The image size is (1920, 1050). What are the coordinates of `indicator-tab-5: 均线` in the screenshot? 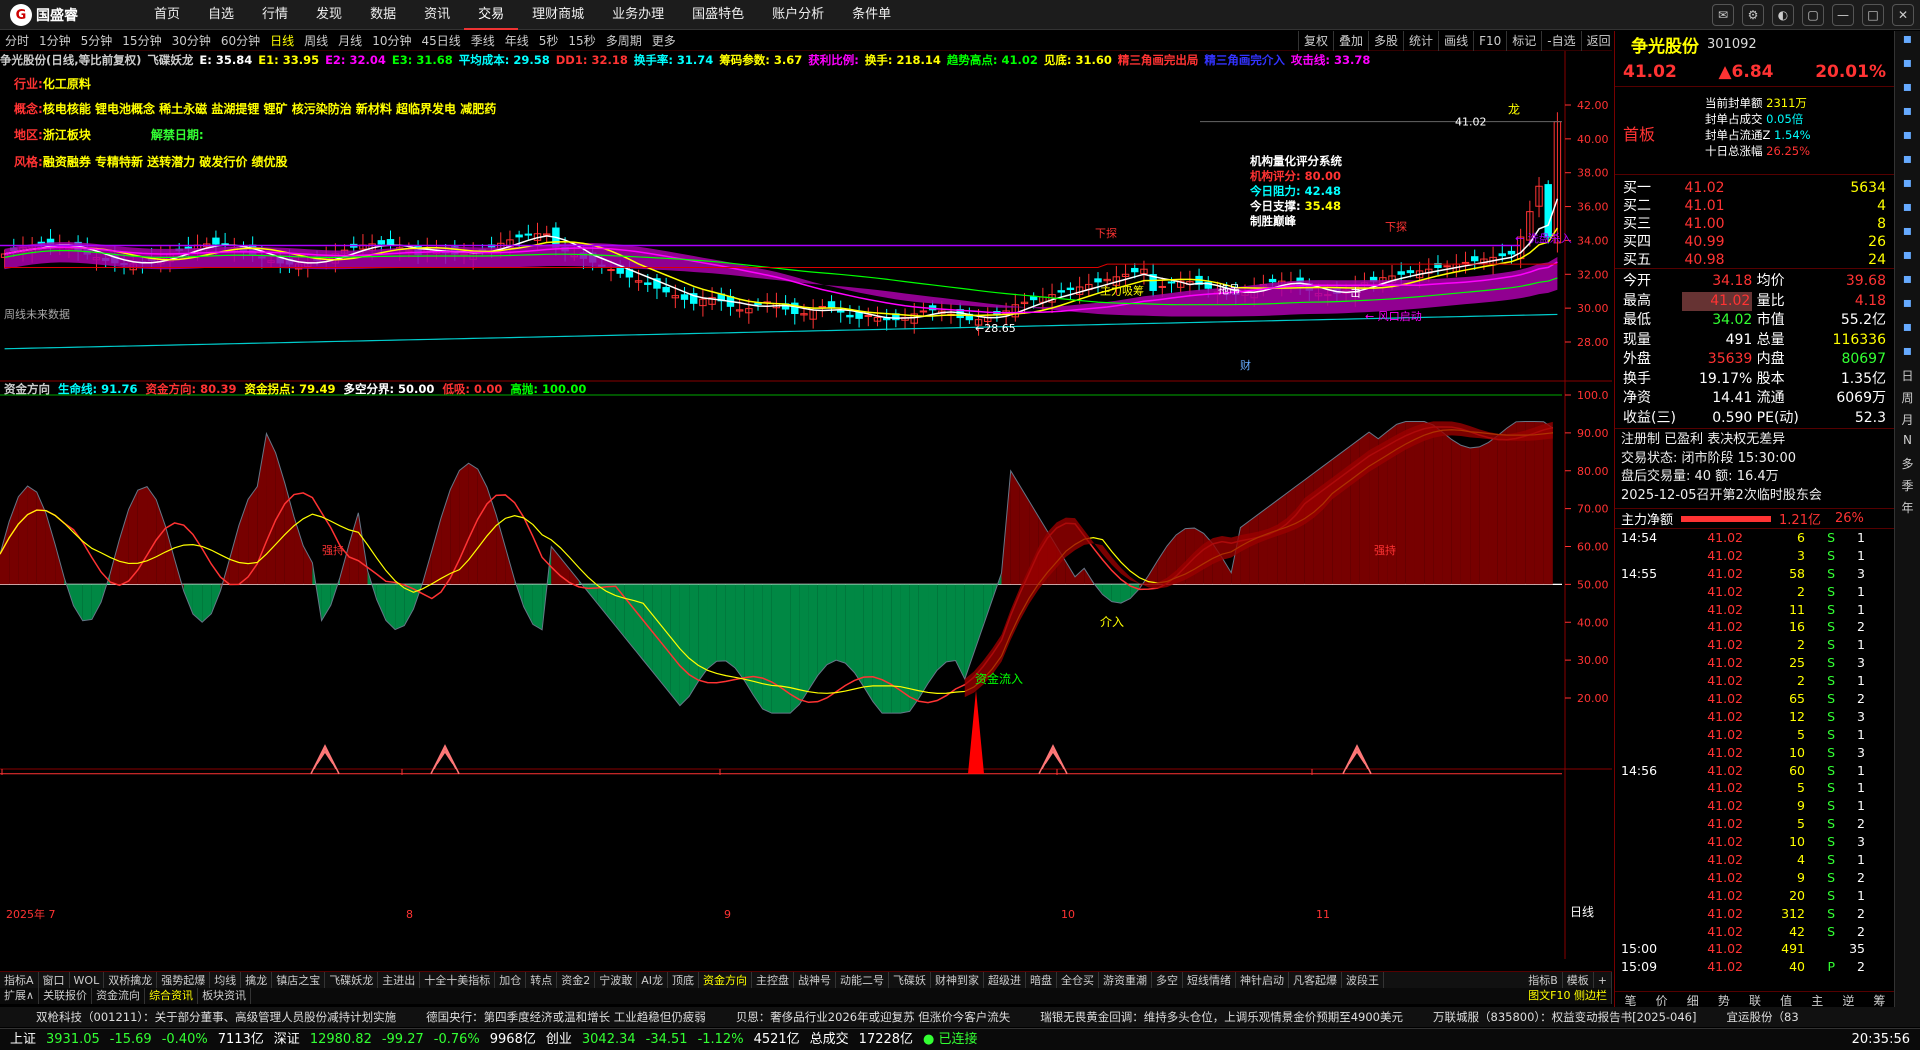 It's located at (226, 980).